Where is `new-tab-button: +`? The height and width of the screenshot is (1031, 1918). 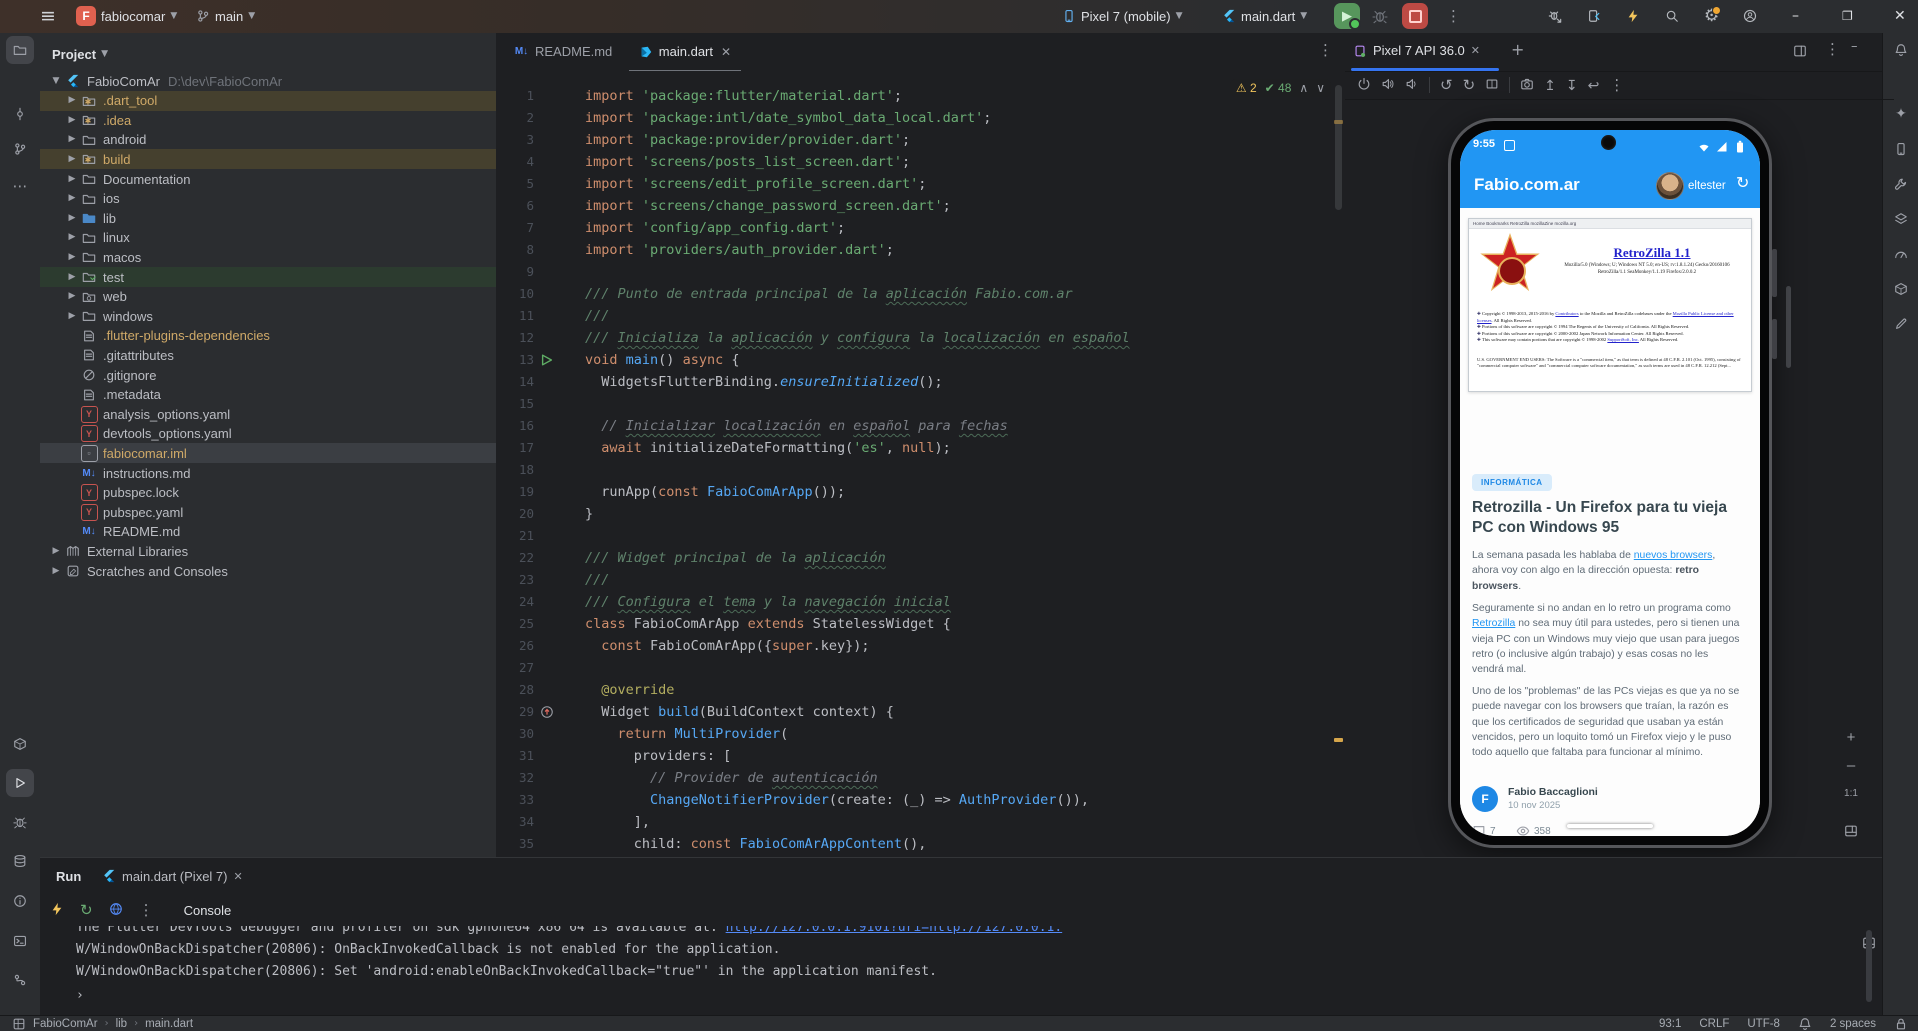
new-tab-button: + is located at coordinates (1517, 50).